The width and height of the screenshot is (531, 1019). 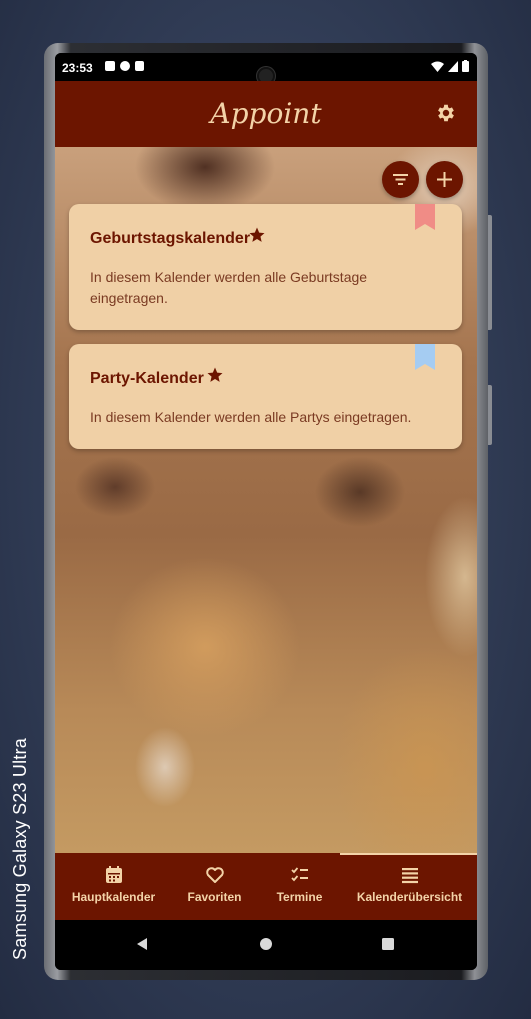 What do you see at coordinates (125, 66) in the screenshot?
I see `face-icon` at bounding box center [125, 66].